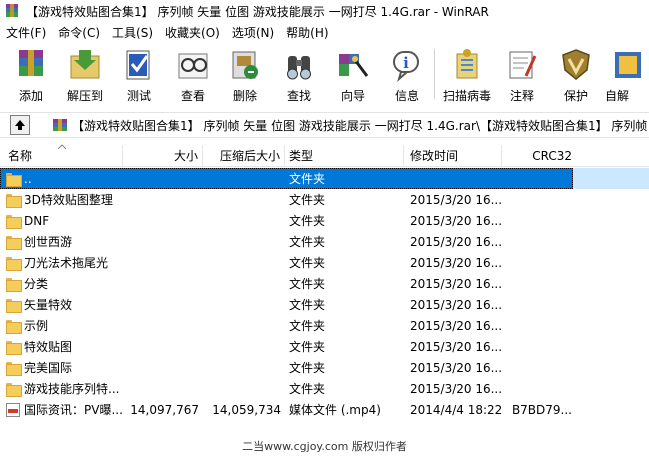 This screenshot has width=649, height=456. Describe the element at coordinates (48, 305) in the screenshot. I see `row-name: 矢量特效` at that location.